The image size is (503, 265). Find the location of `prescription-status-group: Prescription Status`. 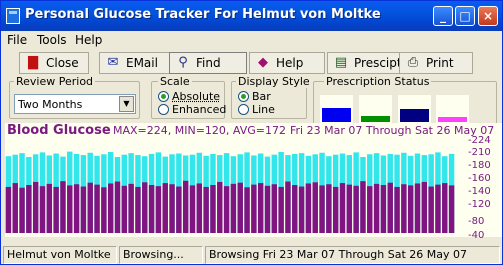

prescription-status-group: Prescription Status is located at coordinates (405, 101).